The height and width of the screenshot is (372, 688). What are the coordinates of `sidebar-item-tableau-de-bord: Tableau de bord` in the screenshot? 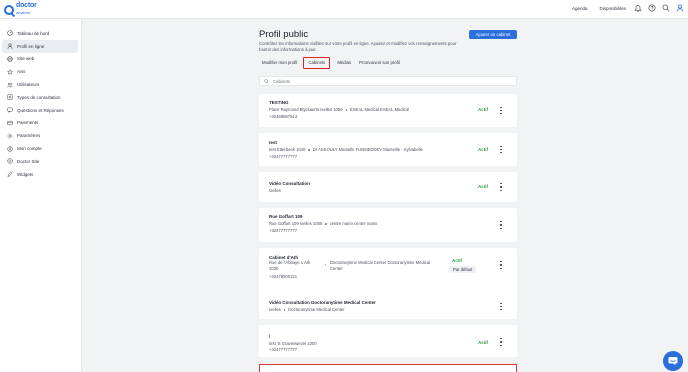 It's located at (40, 33).